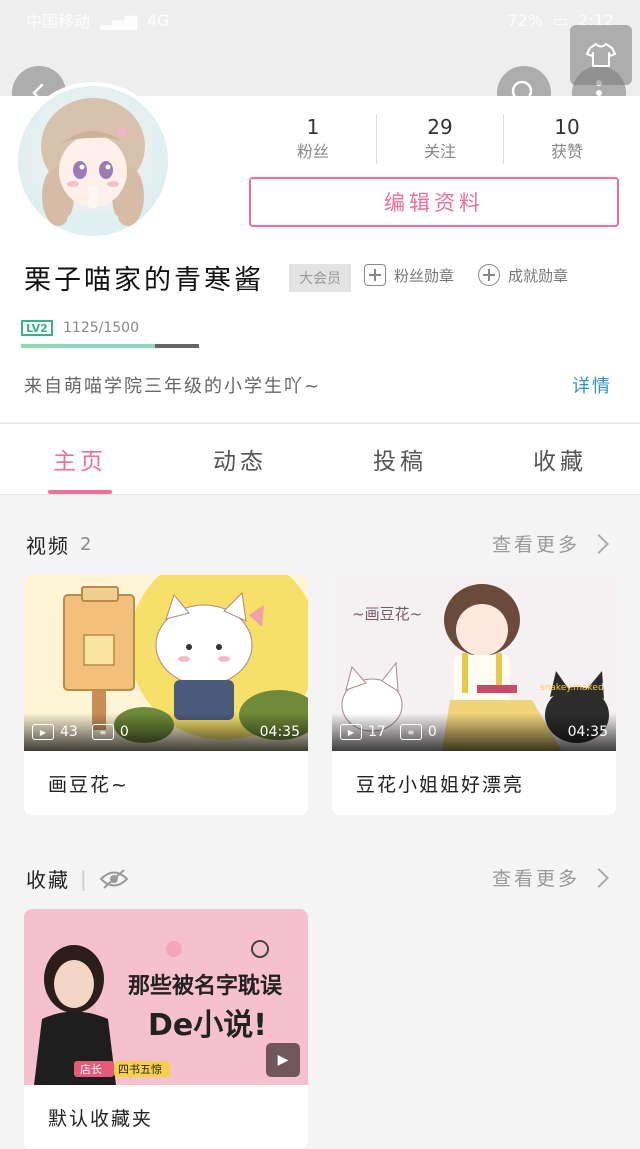  I want to click on bio-text: 来自萌喵学院三年级的小学生吖~, so click(173, 386).